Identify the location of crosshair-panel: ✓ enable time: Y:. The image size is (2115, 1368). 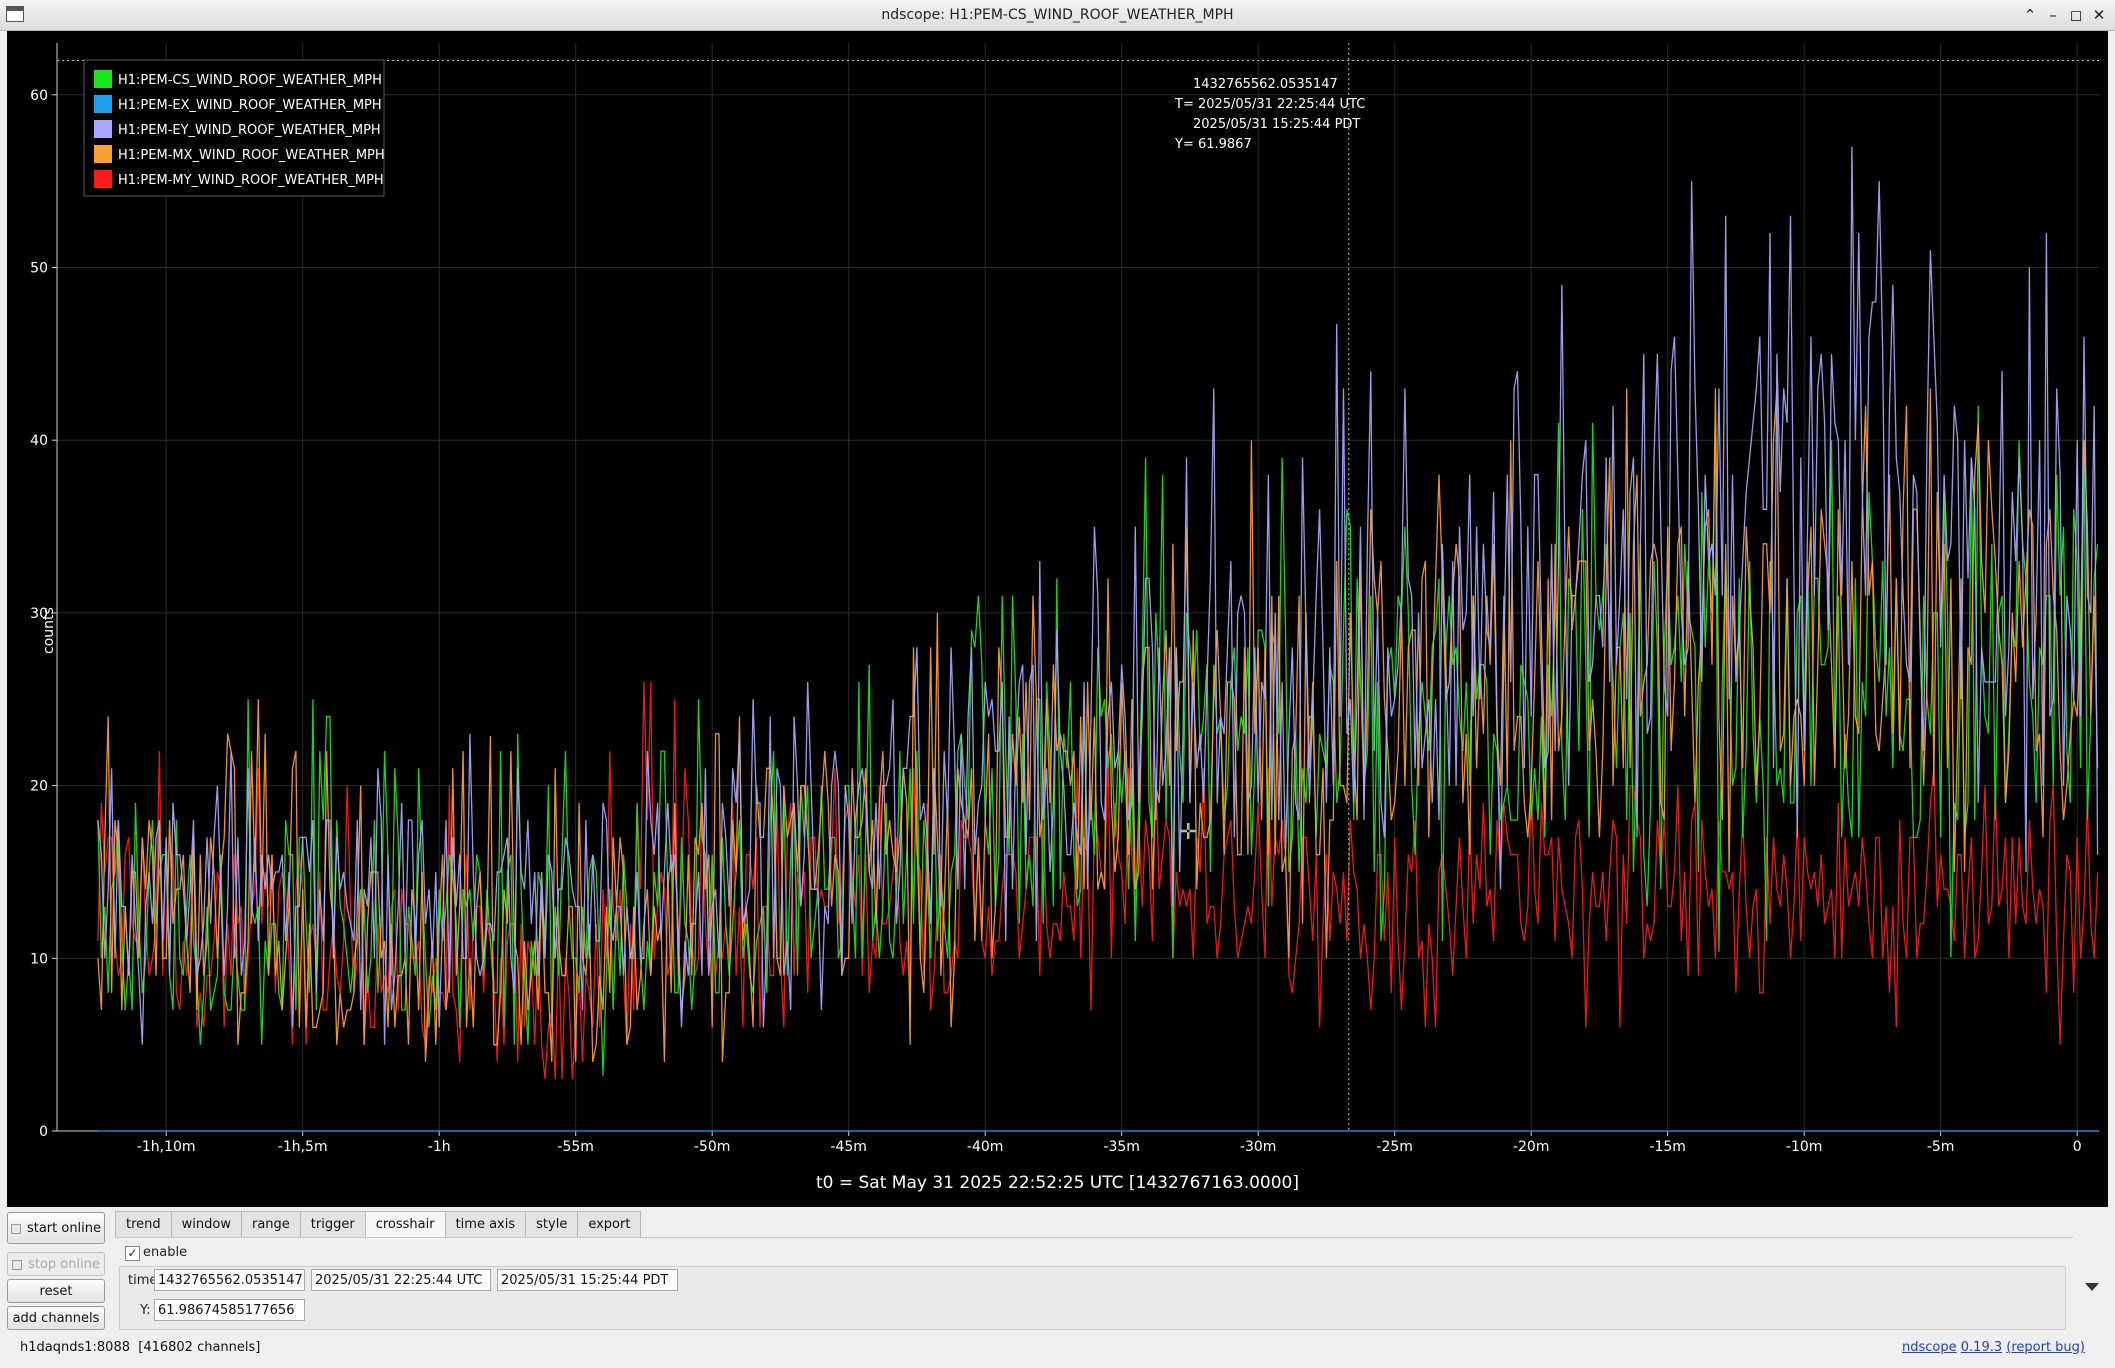
(1094, 1287).